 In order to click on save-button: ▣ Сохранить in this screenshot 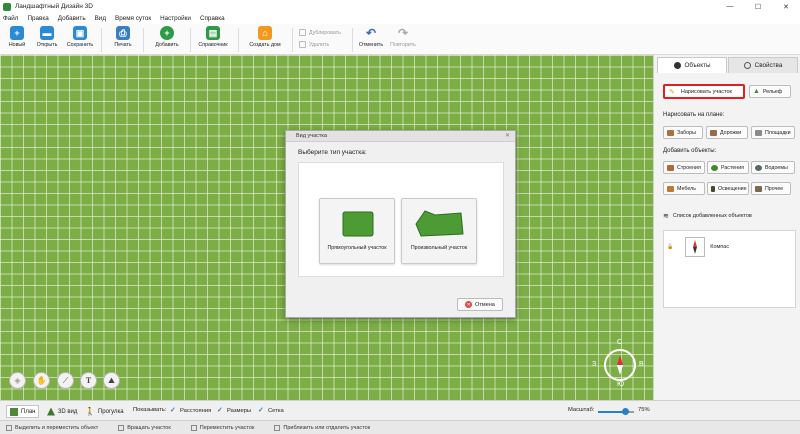, I will do `click(80, 37)`.